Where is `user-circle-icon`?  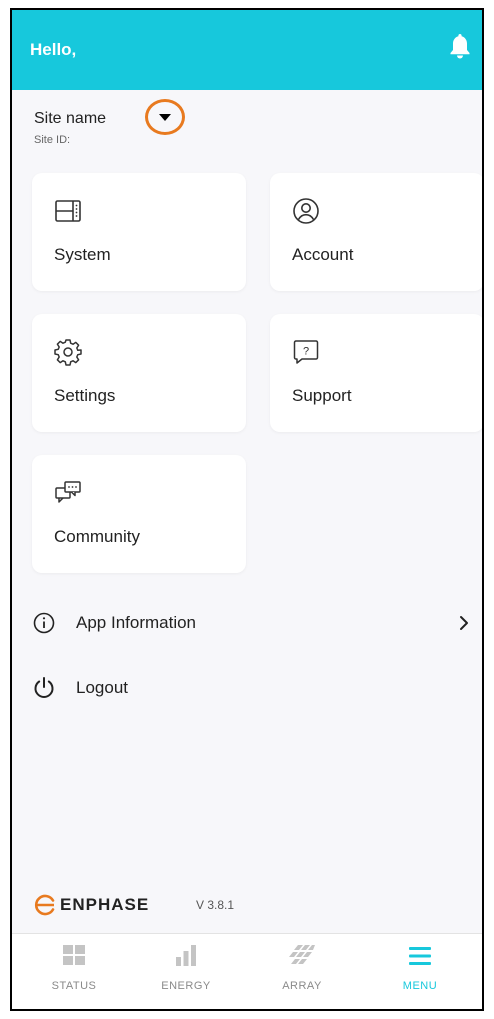
user-circle-icon is located at coordinates (306, 211).